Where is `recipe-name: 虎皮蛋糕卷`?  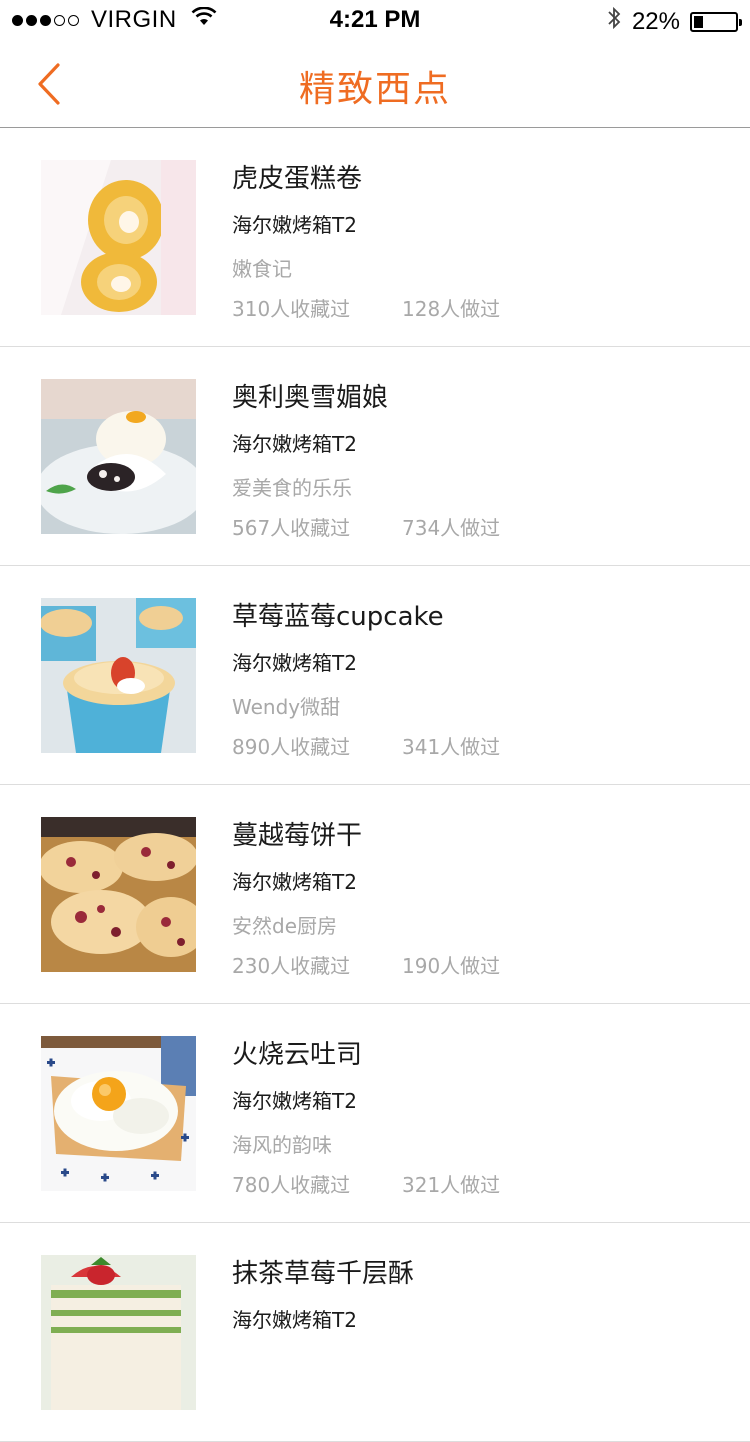
recipe-name: 虎皮蛋糕卷 is located at coordinates (297, 179).